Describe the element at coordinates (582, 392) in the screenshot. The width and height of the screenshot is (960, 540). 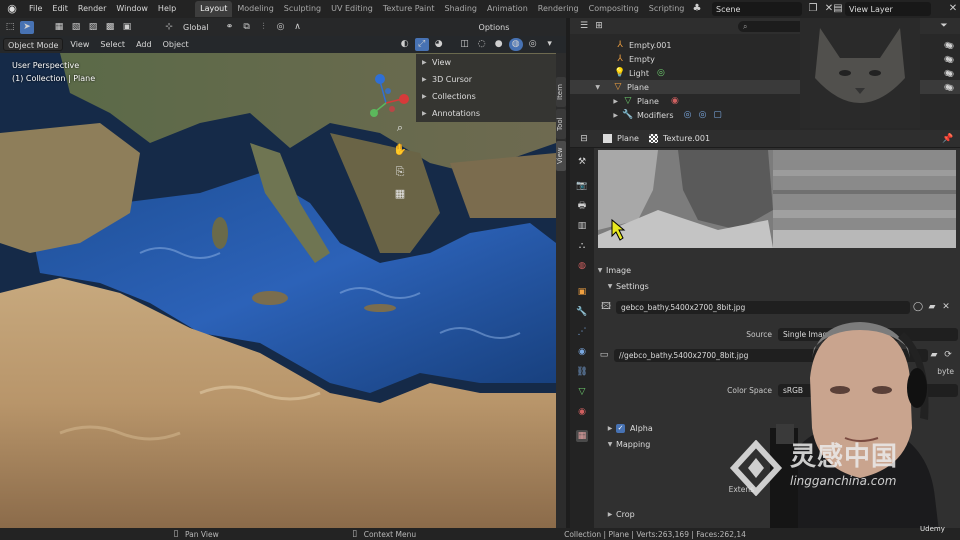
I see `data-tab-icon: ▽` at that location.